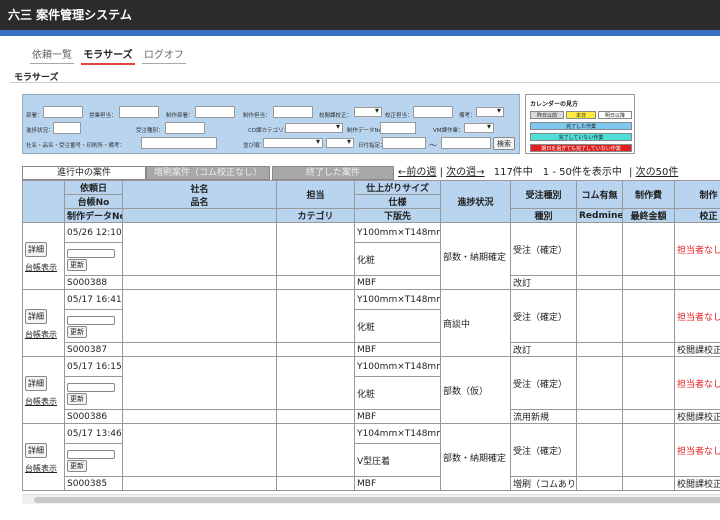 The image size is (720, 520). I want to click on seisaku-busho-input, so click(215, 112).